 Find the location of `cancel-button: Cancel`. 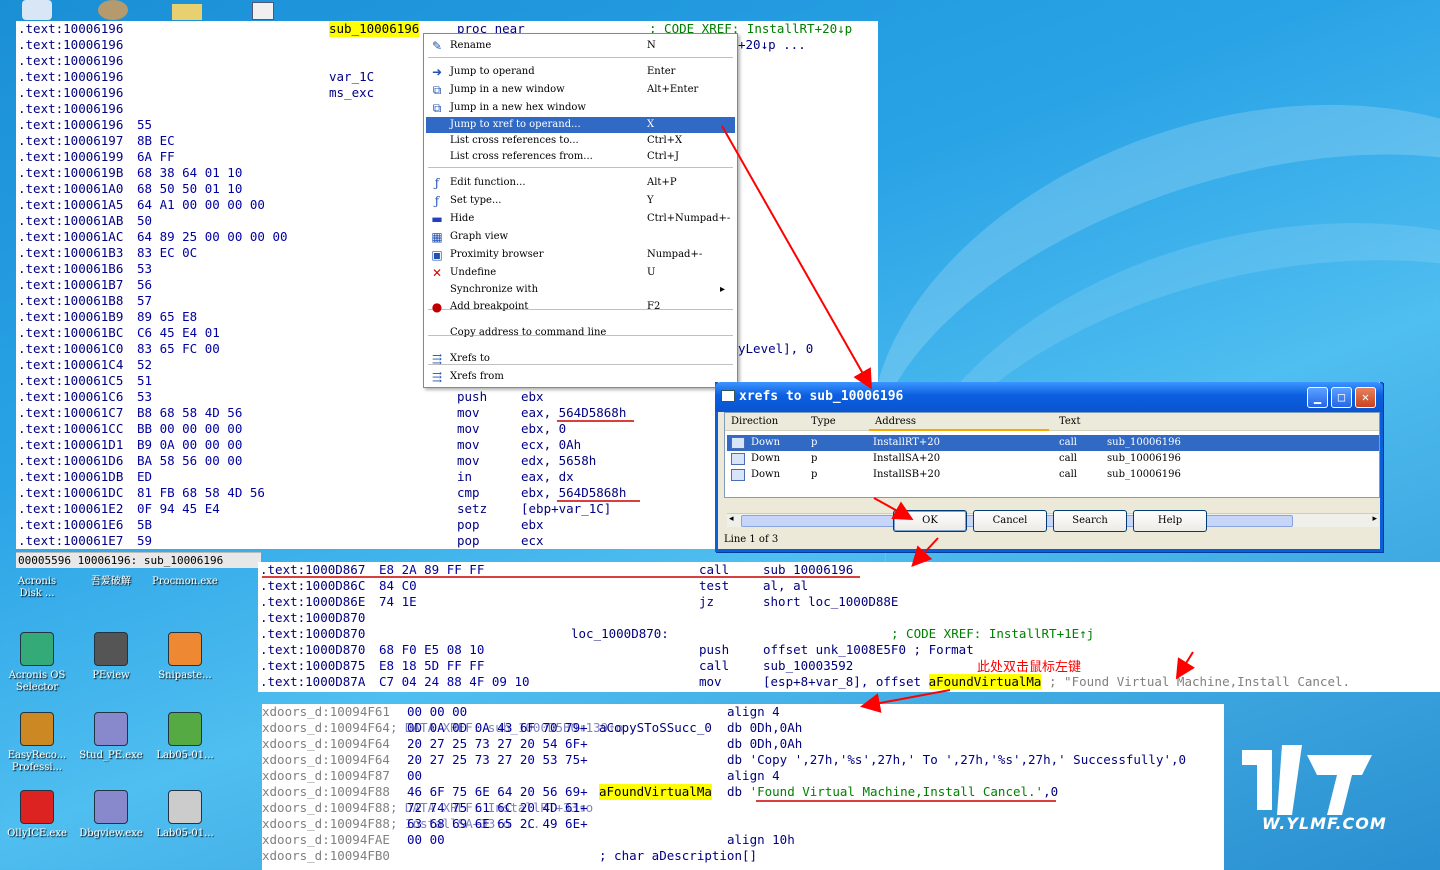

cancel-button: Cancel is located at coordinates (1010, 521).